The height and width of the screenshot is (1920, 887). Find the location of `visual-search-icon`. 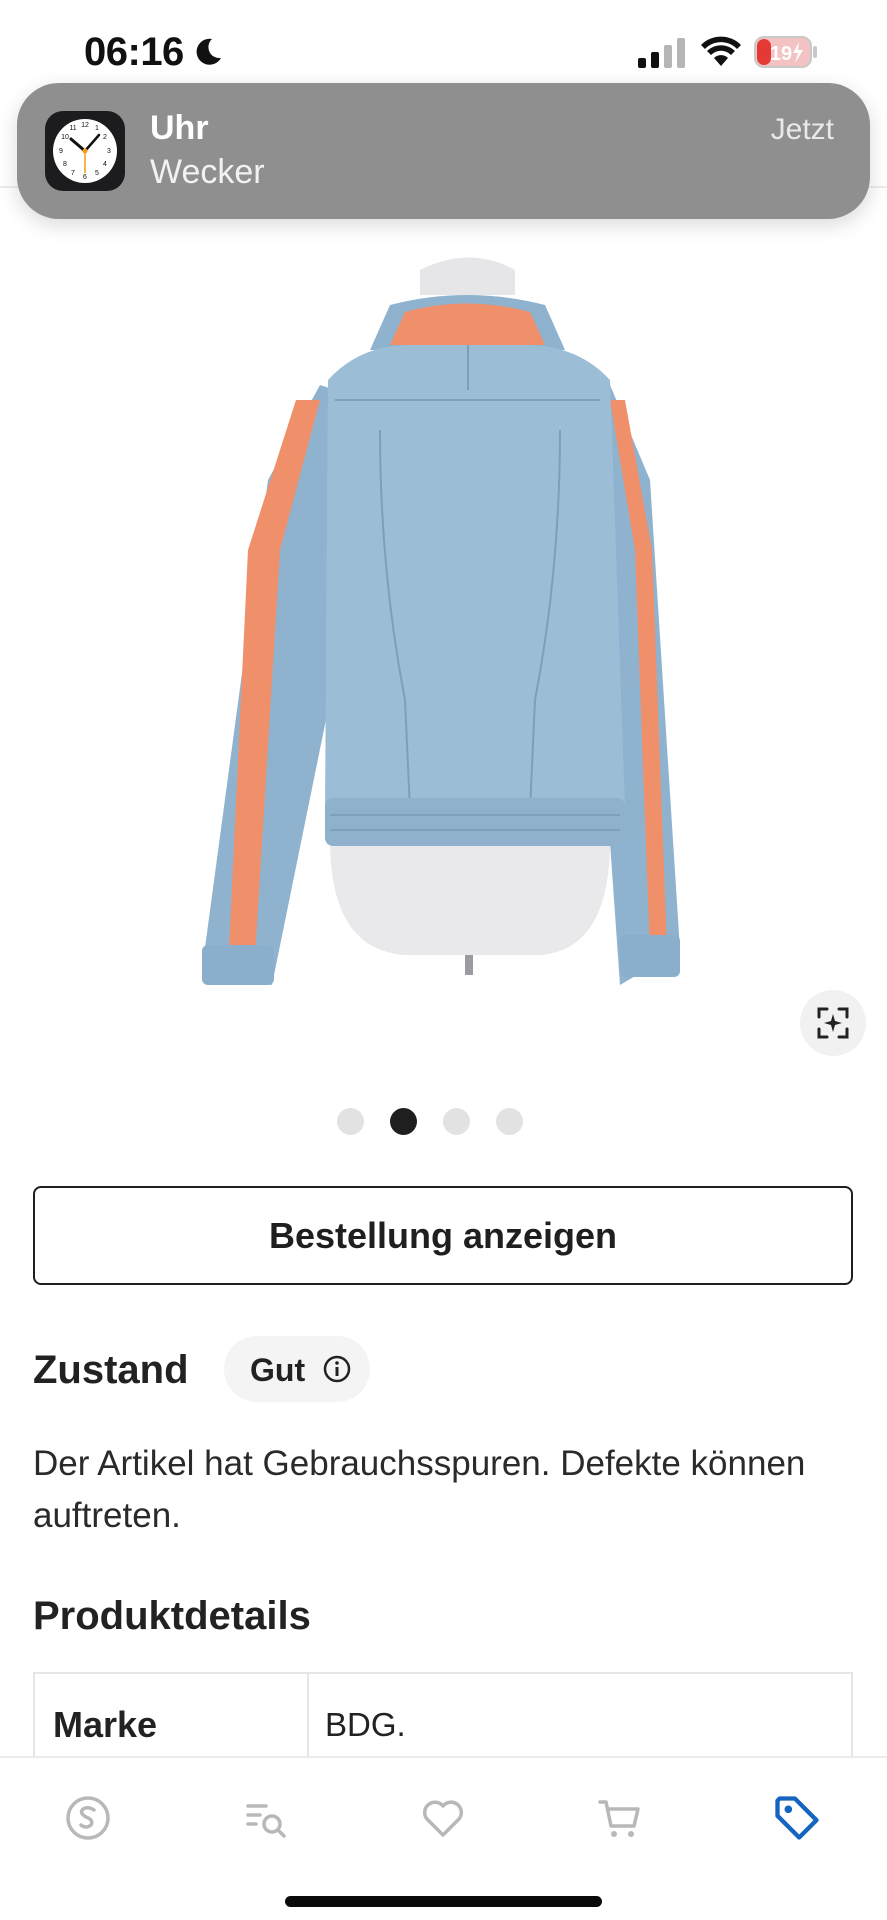

visual-search-icon is located at coordinates (833, 1023).